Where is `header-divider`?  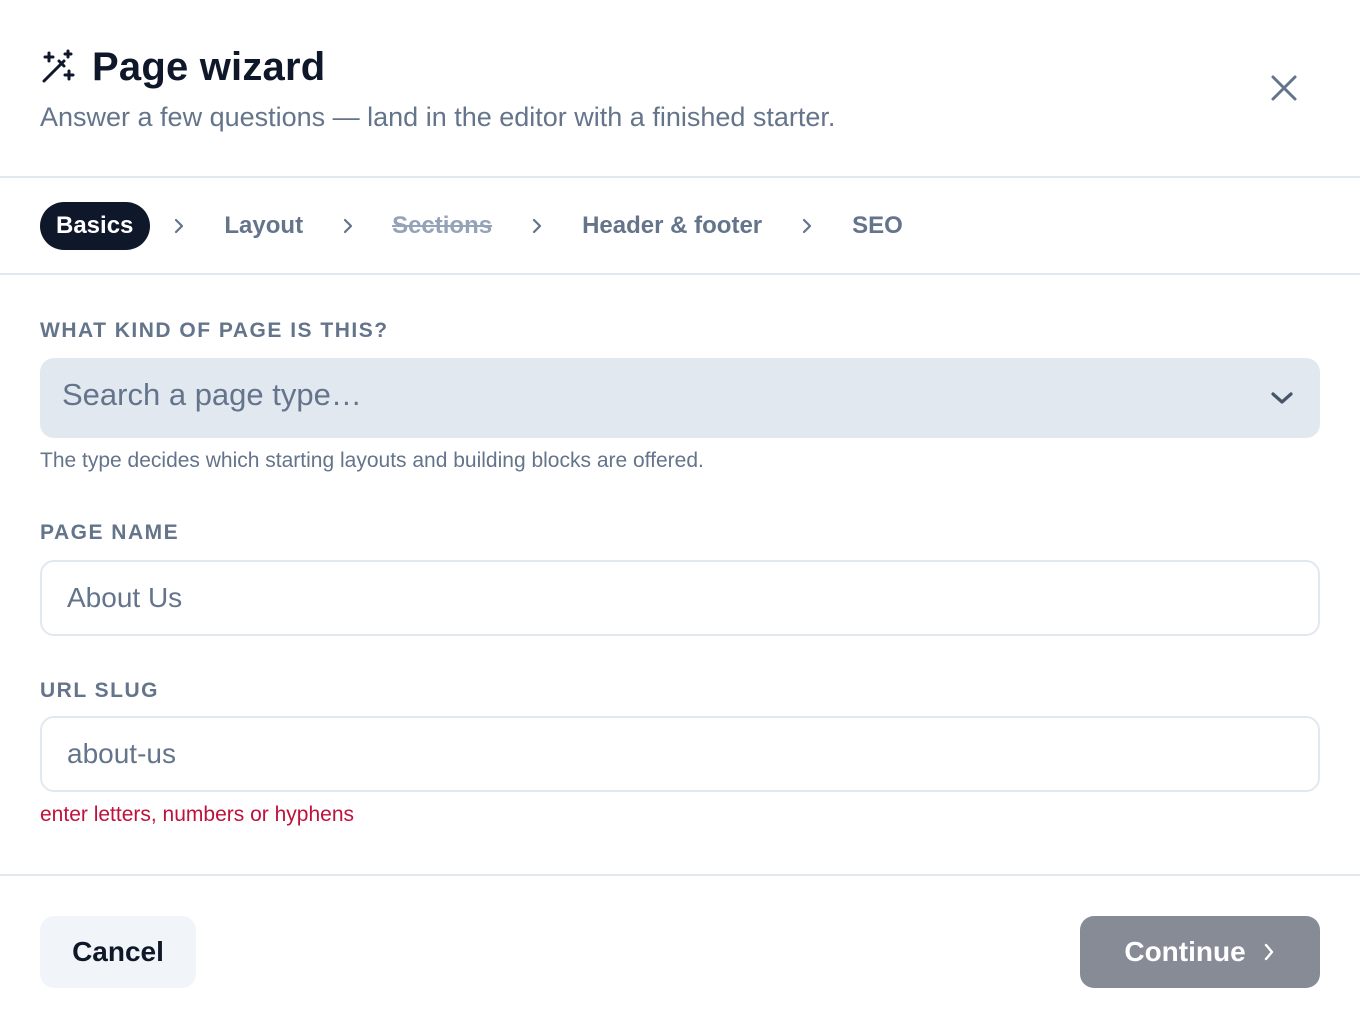 header-divider is located at coordinates (680, 177).